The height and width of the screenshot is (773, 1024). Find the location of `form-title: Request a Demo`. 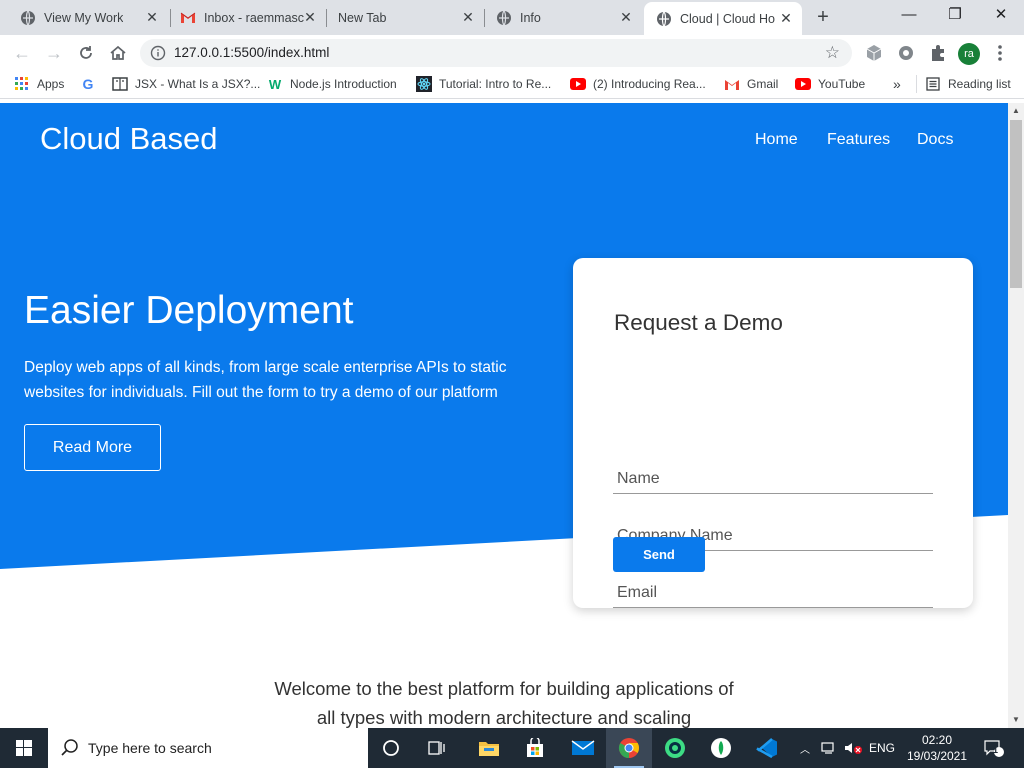

form-title: Request a Demo is located at coordinates (698, 322).